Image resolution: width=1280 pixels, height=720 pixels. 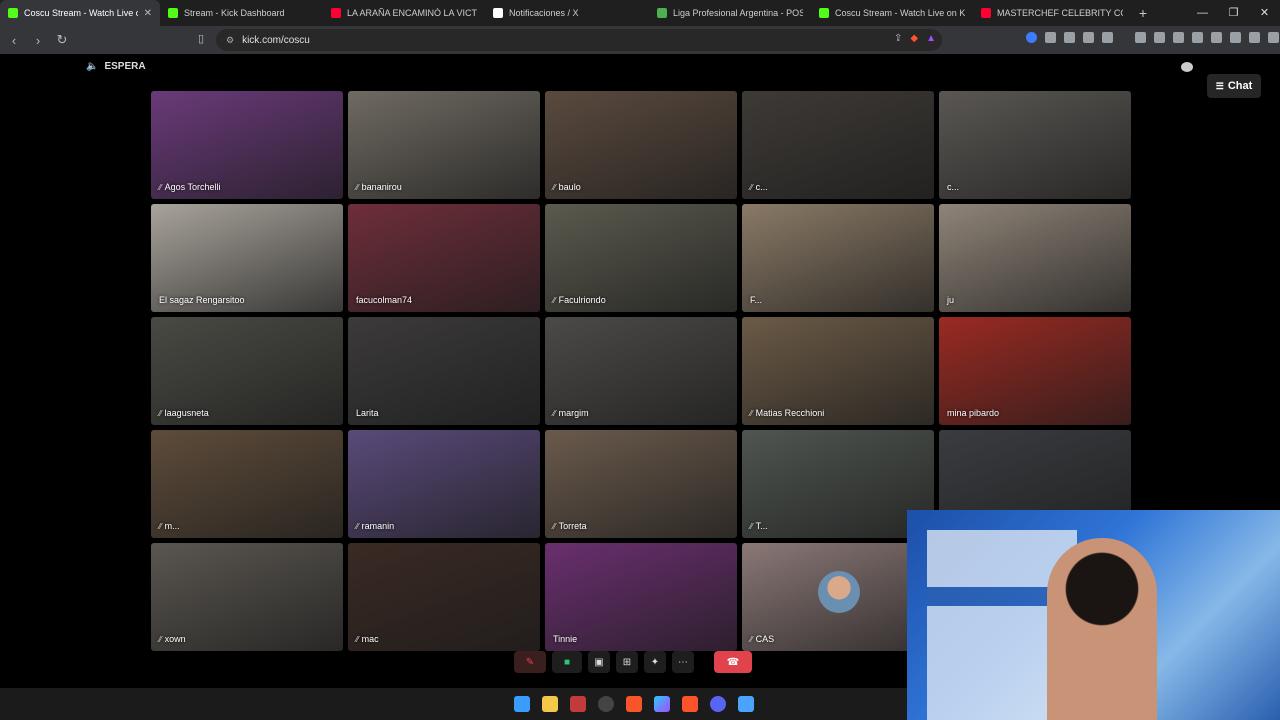 I want to click on participant-tile: ⁄⁄ Matias Recchioni, so click(x=838, y=371).